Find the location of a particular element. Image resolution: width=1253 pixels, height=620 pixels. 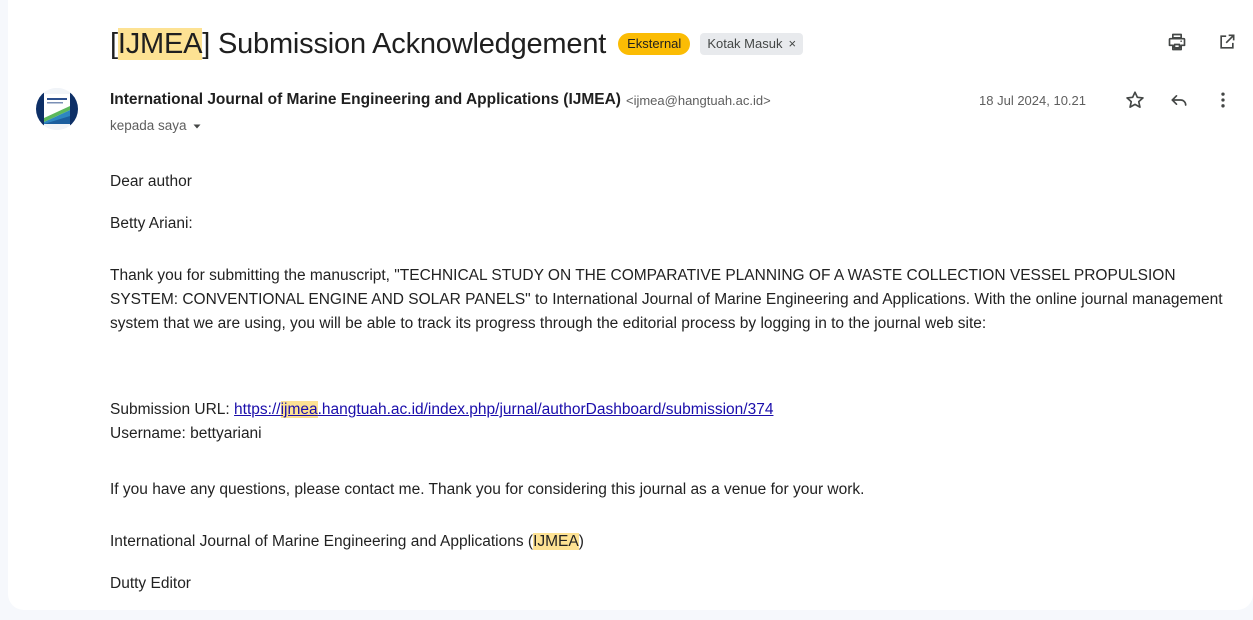

star-icon is located at coordinates (1135, 99).